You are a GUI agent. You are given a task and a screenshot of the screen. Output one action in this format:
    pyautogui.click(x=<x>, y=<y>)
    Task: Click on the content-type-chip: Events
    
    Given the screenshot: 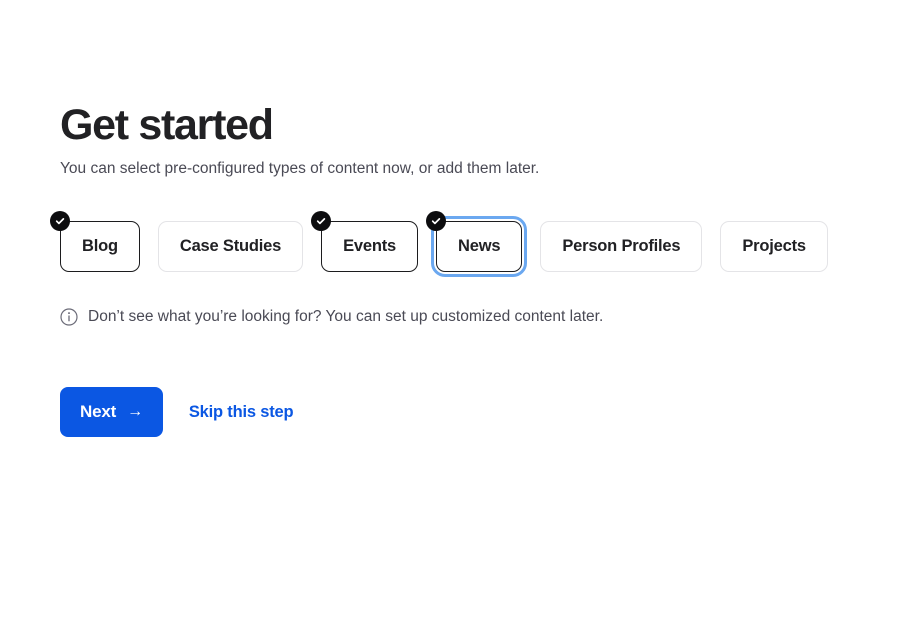 What is the action you would take?
    pyautogui.click(x=365, y=241)
    